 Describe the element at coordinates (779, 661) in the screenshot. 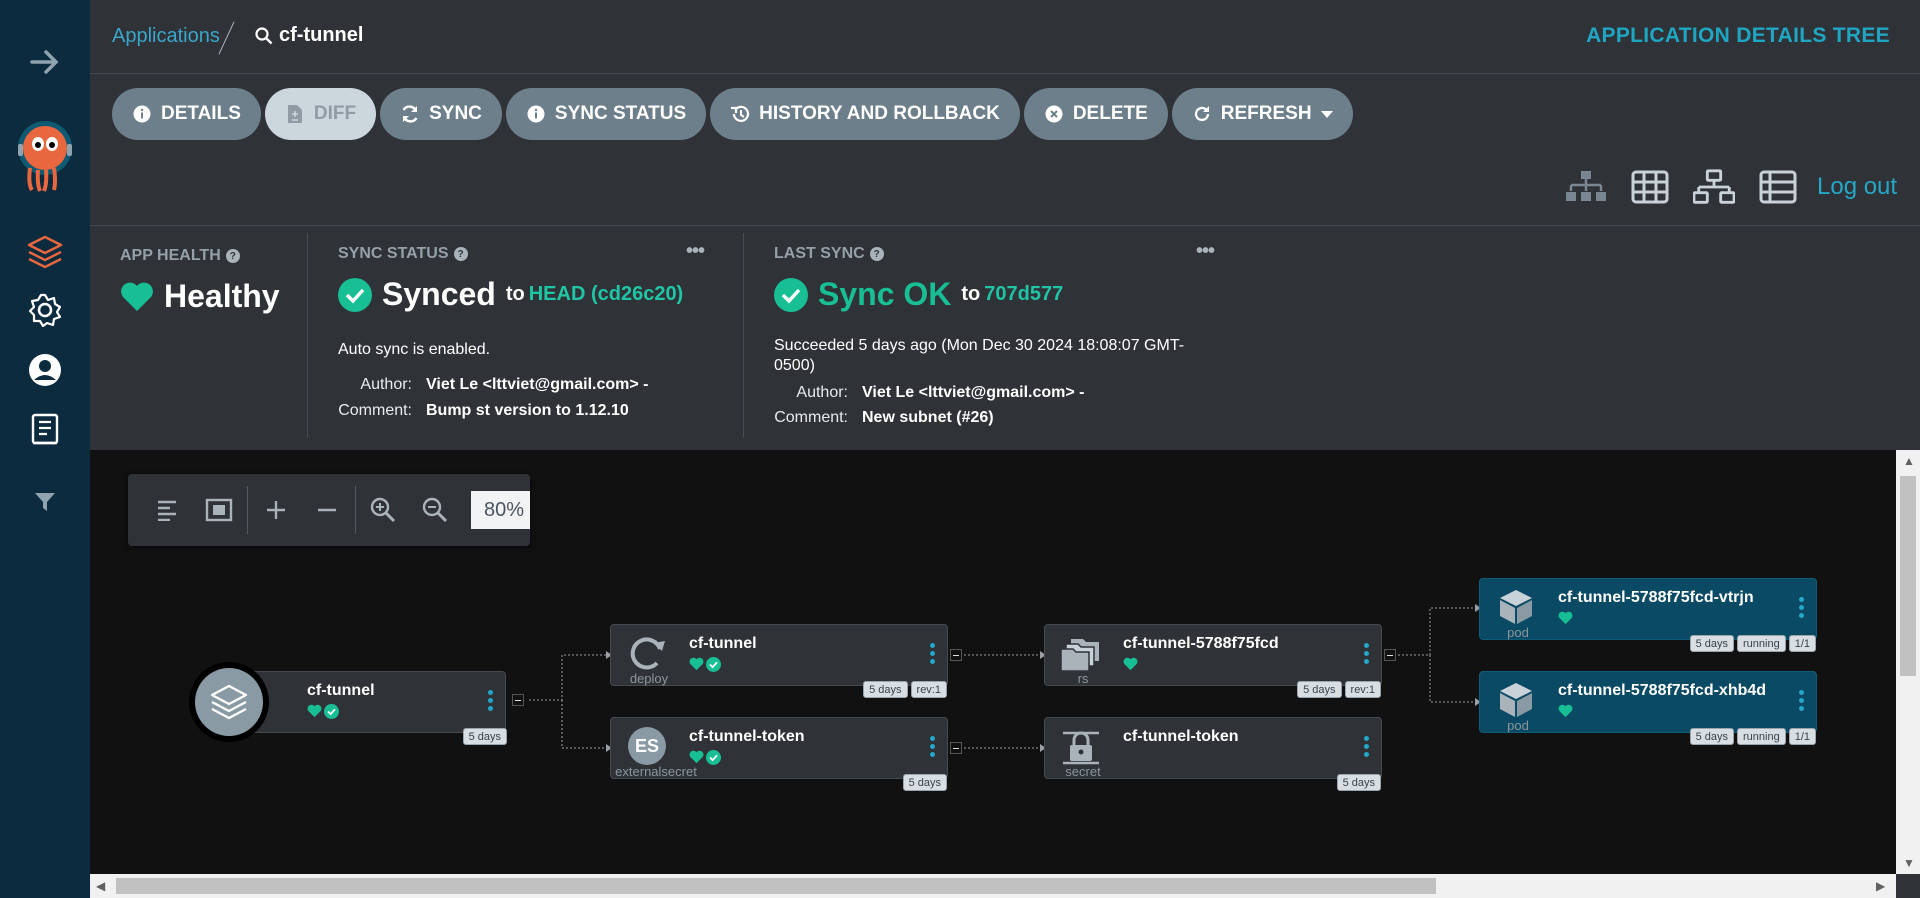

I see `deploy-node: deploy cf-tunnel 5 days rev:1` at that location.